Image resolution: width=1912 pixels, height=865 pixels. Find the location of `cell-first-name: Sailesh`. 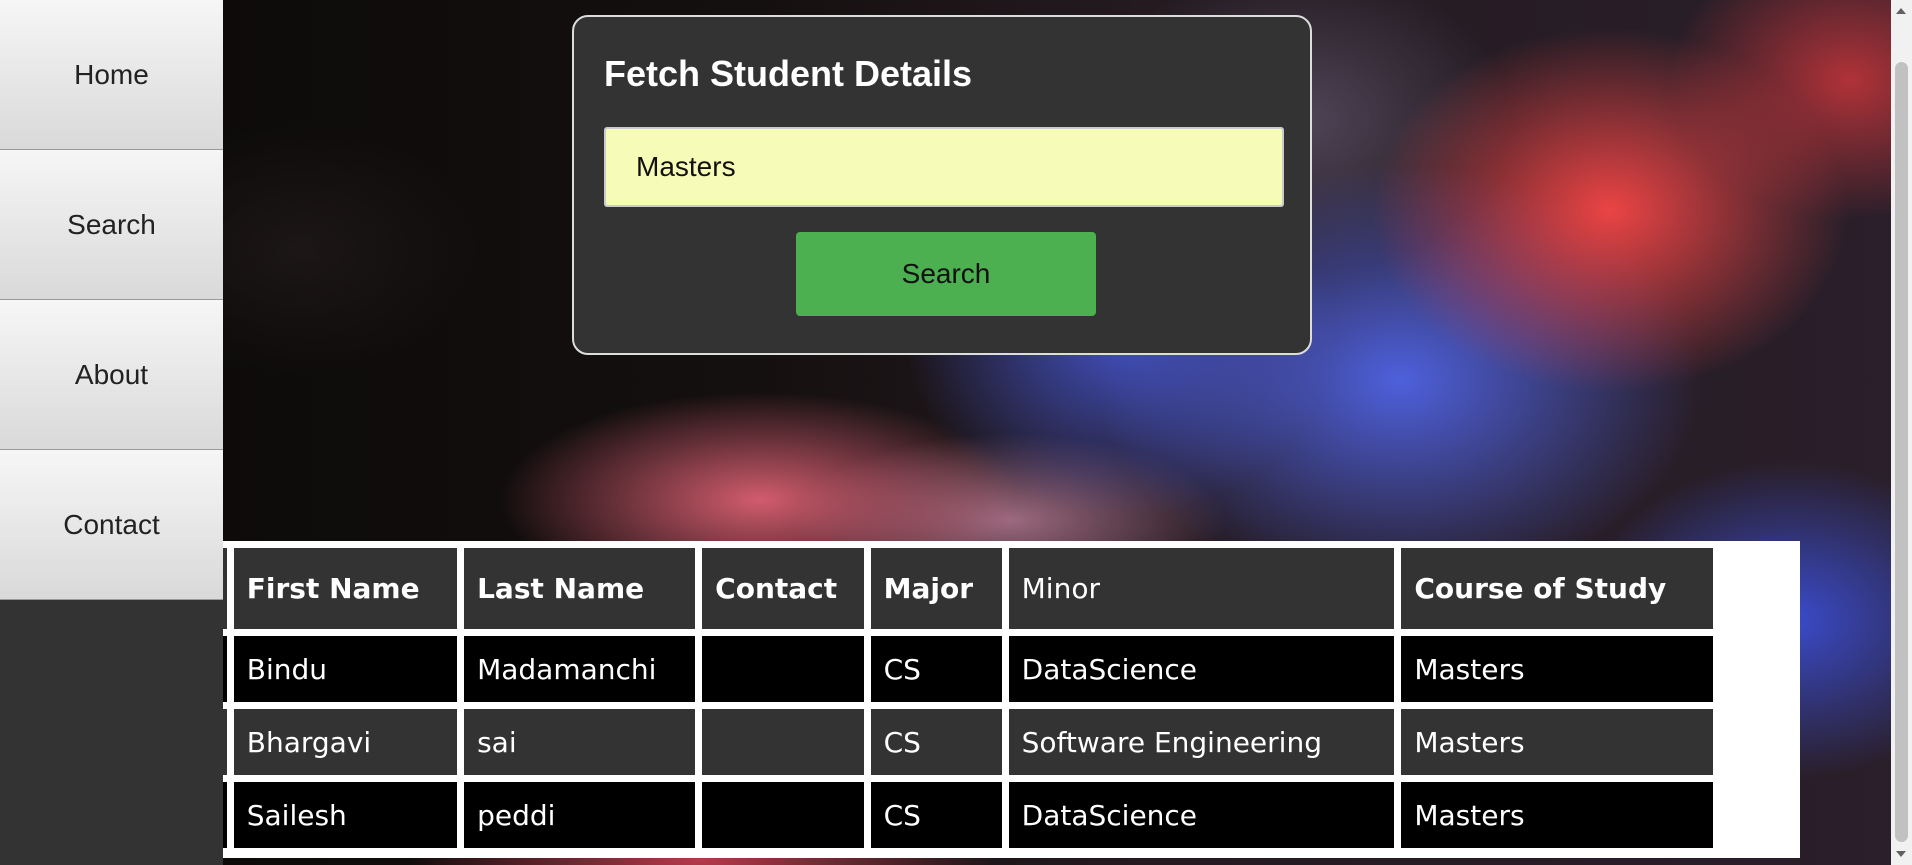

cell-first-name: Sailesh is located at coordinates (345, 815).